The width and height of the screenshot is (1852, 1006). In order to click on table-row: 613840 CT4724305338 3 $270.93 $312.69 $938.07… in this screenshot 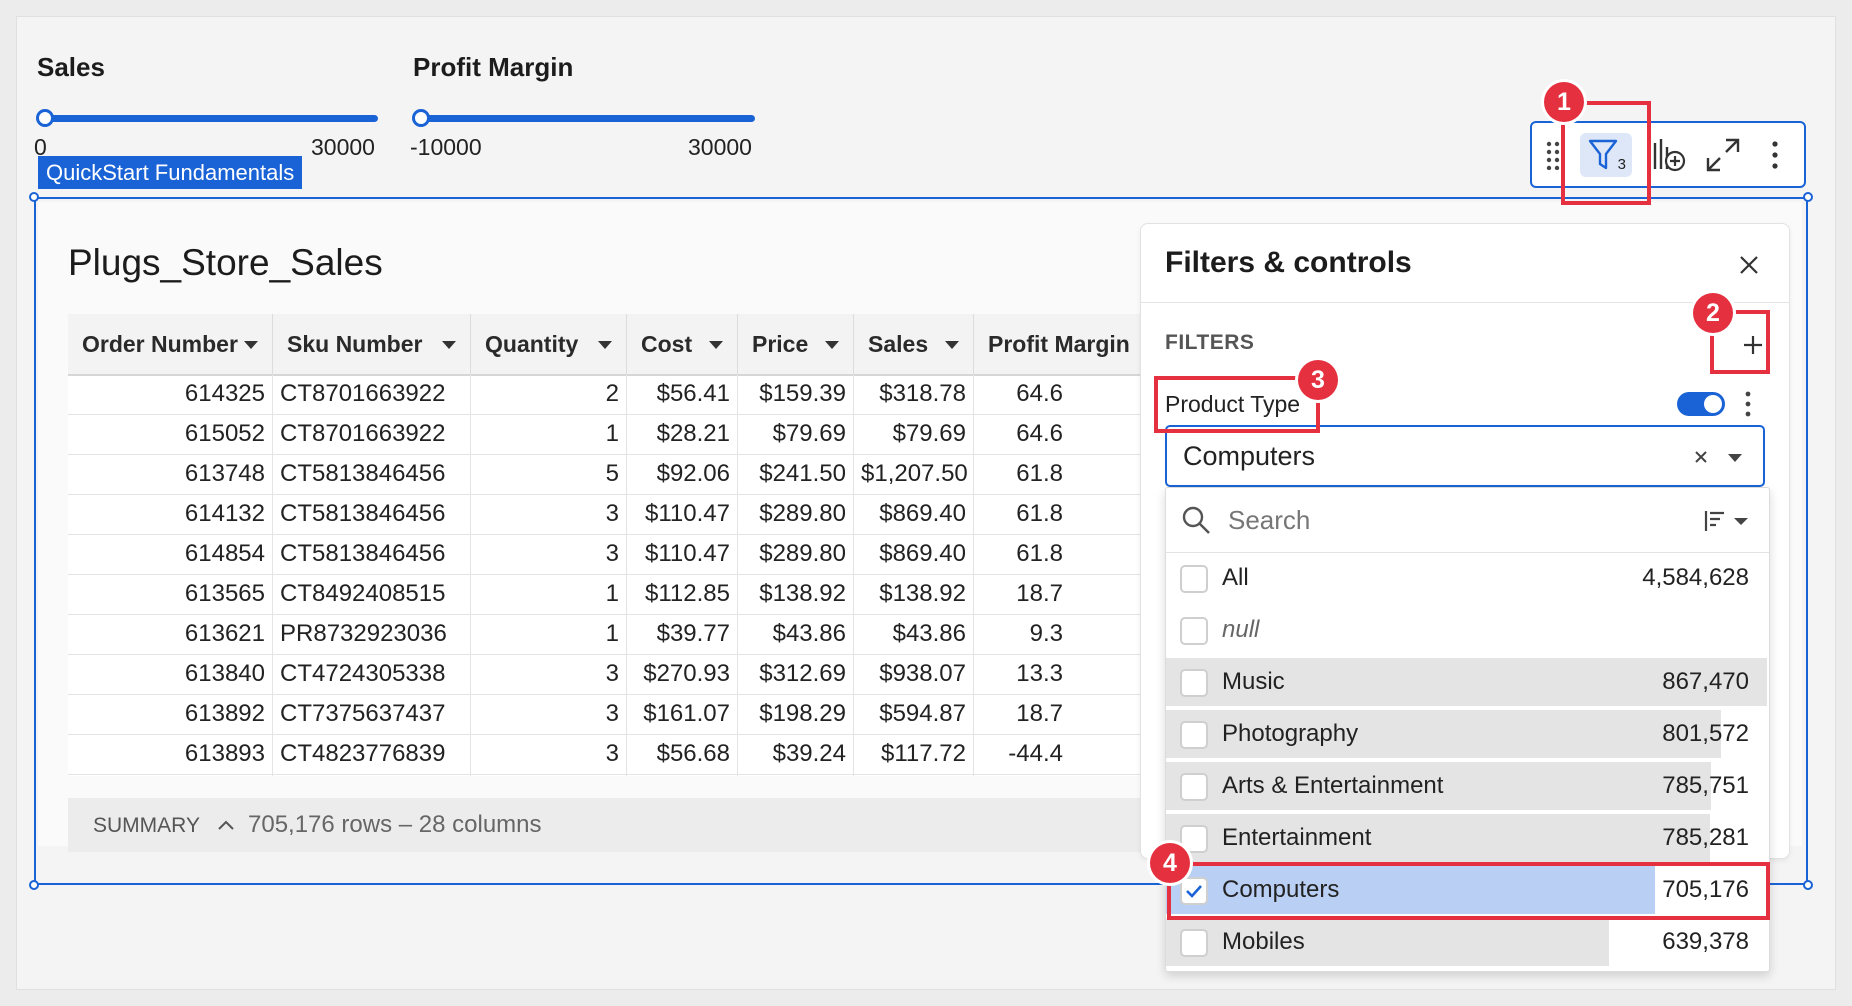, I will do `click(618, 674)`.